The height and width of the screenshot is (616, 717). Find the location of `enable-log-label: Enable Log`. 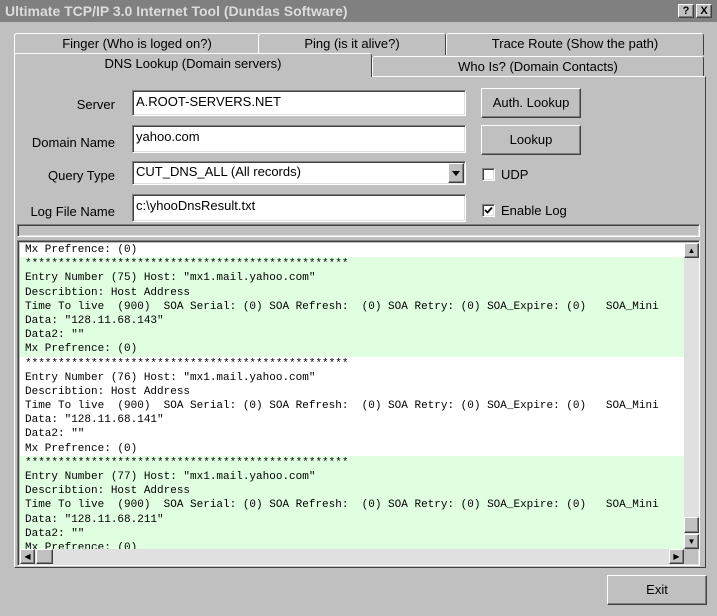

enable-log-label: Enable Log is located at coordinates (534, 210).